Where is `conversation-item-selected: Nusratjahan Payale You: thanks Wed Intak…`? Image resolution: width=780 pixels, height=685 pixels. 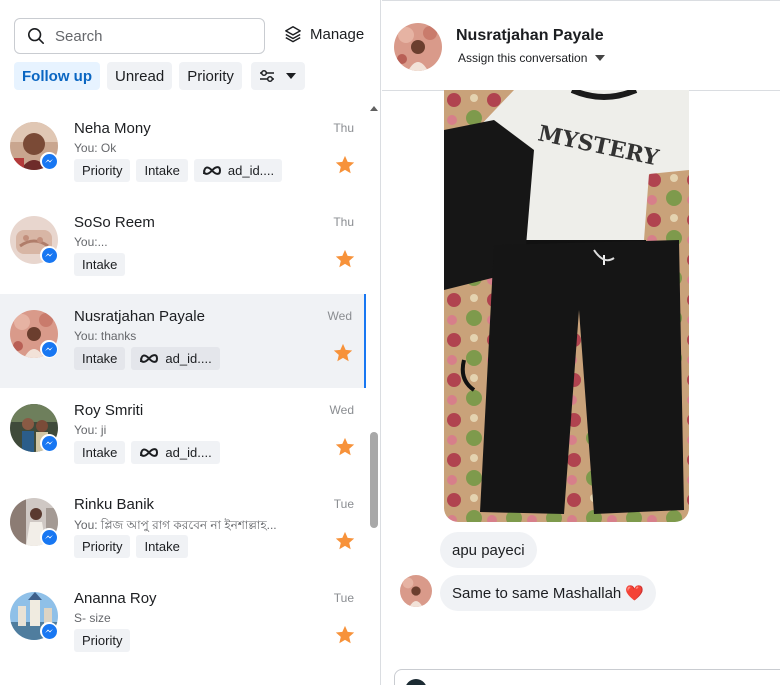 conversation-item-selected: Nusratjahan Payale You: thanks Wed Intak… is located at coordinates (183, 341).